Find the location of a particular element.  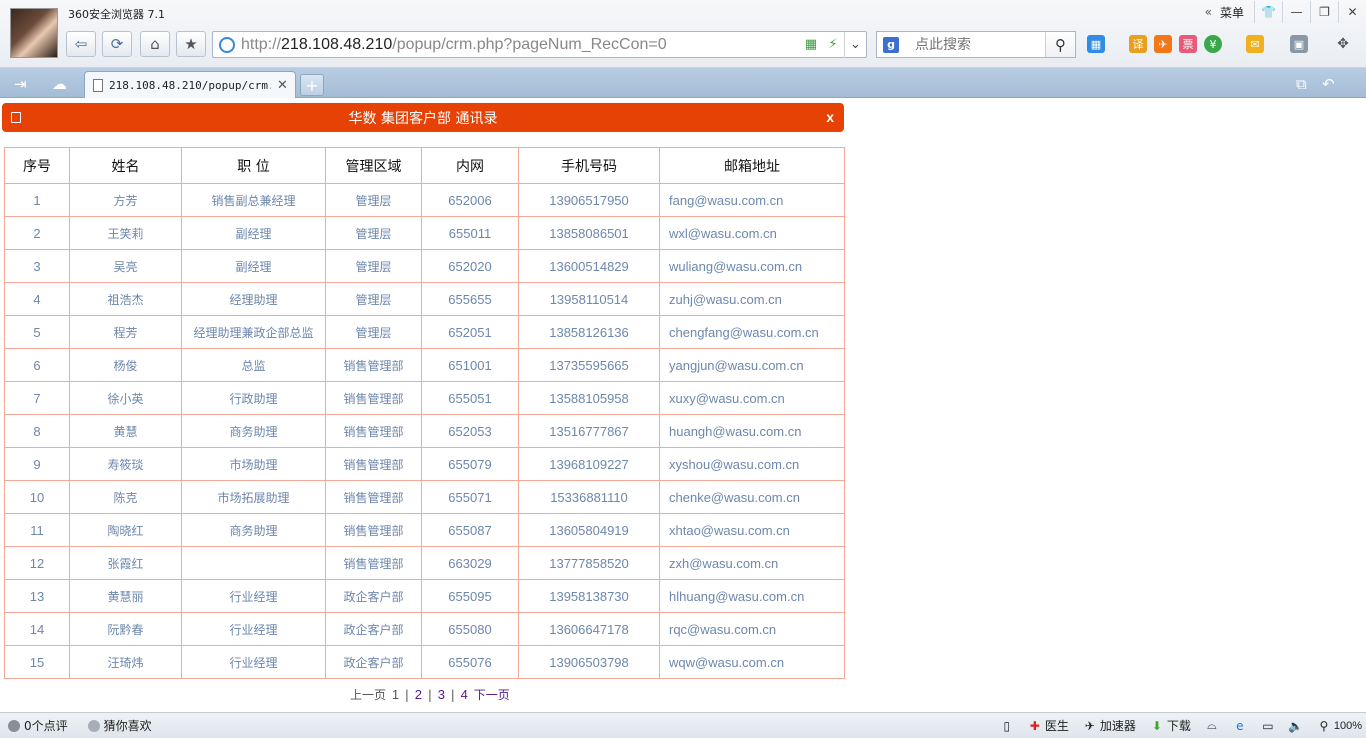

volume-item: 🔈 is located at coordinates (1296, 725).